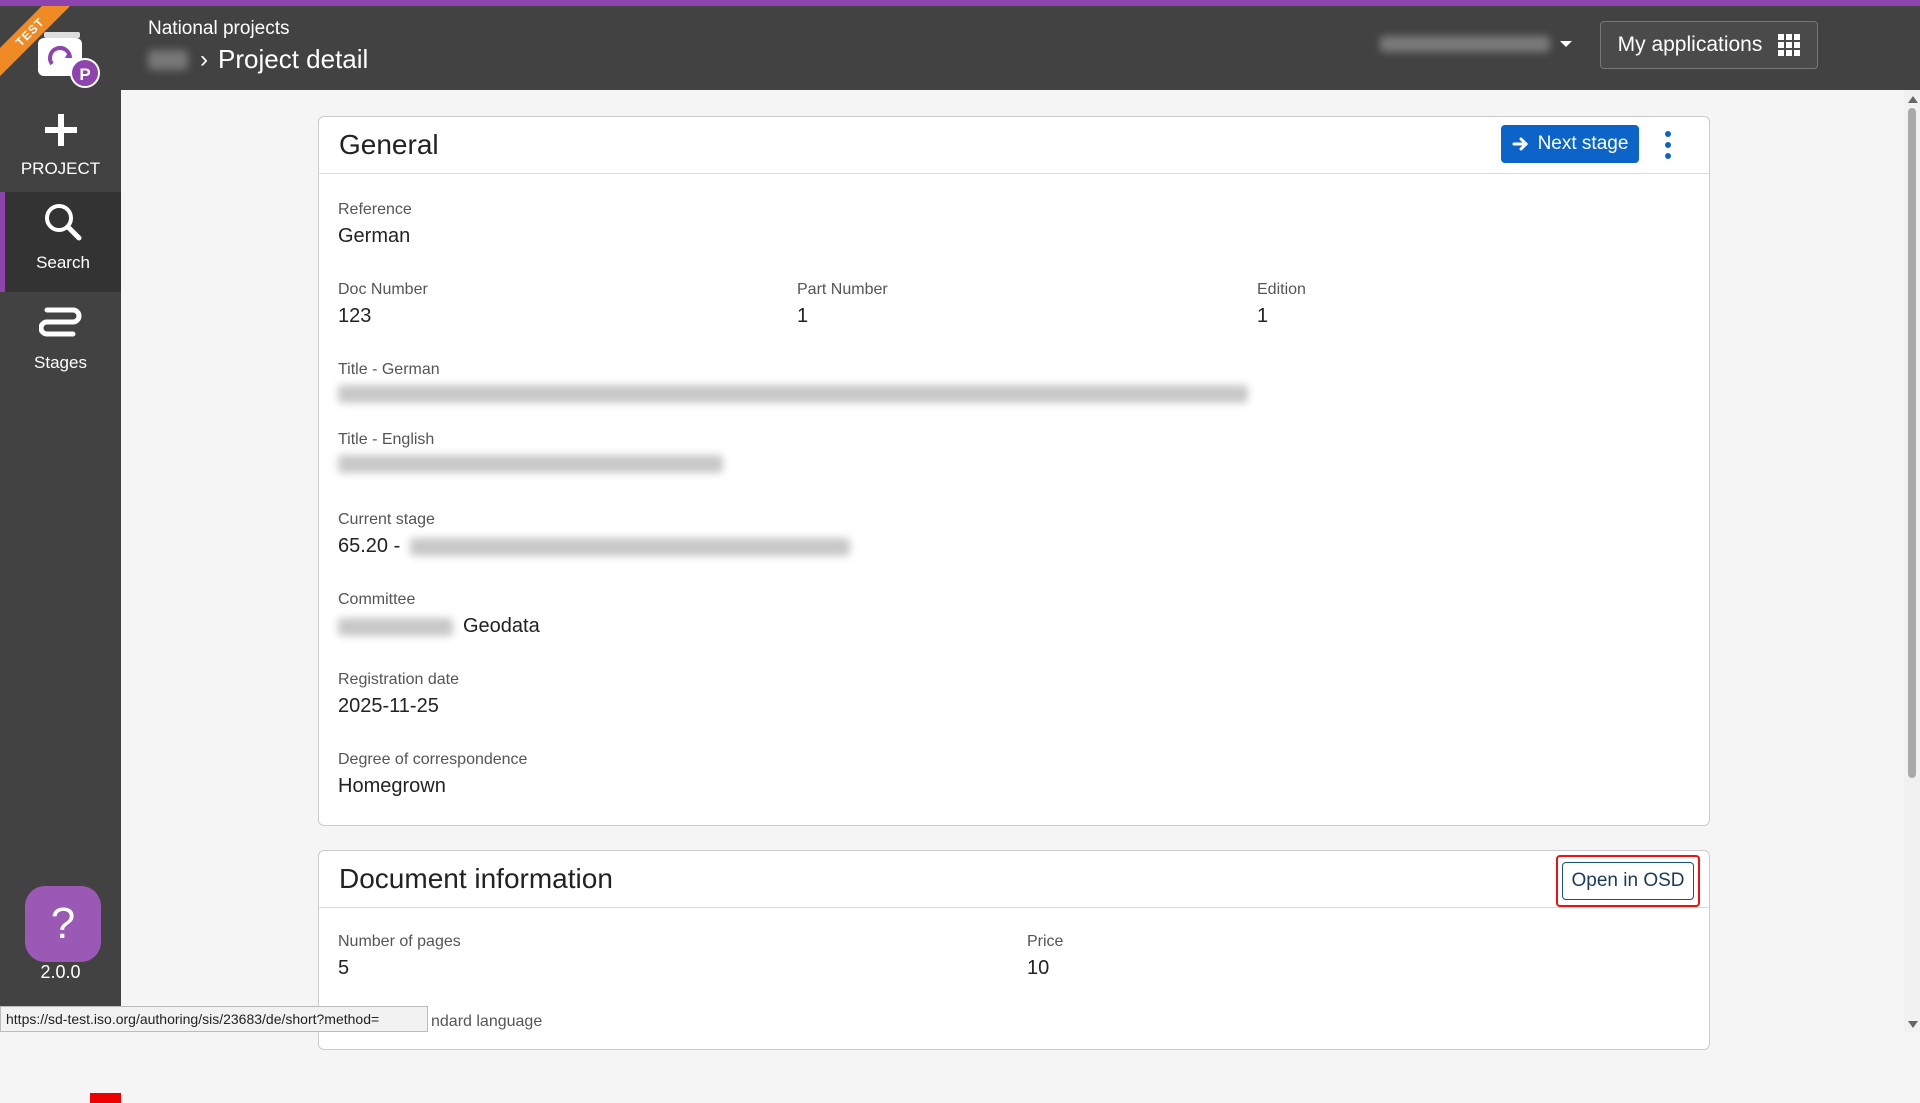  What do you see at coordinates (369, 546) in the screenshot?
I see `stage-code: 65.20 -` at bounding box center [369, 546].